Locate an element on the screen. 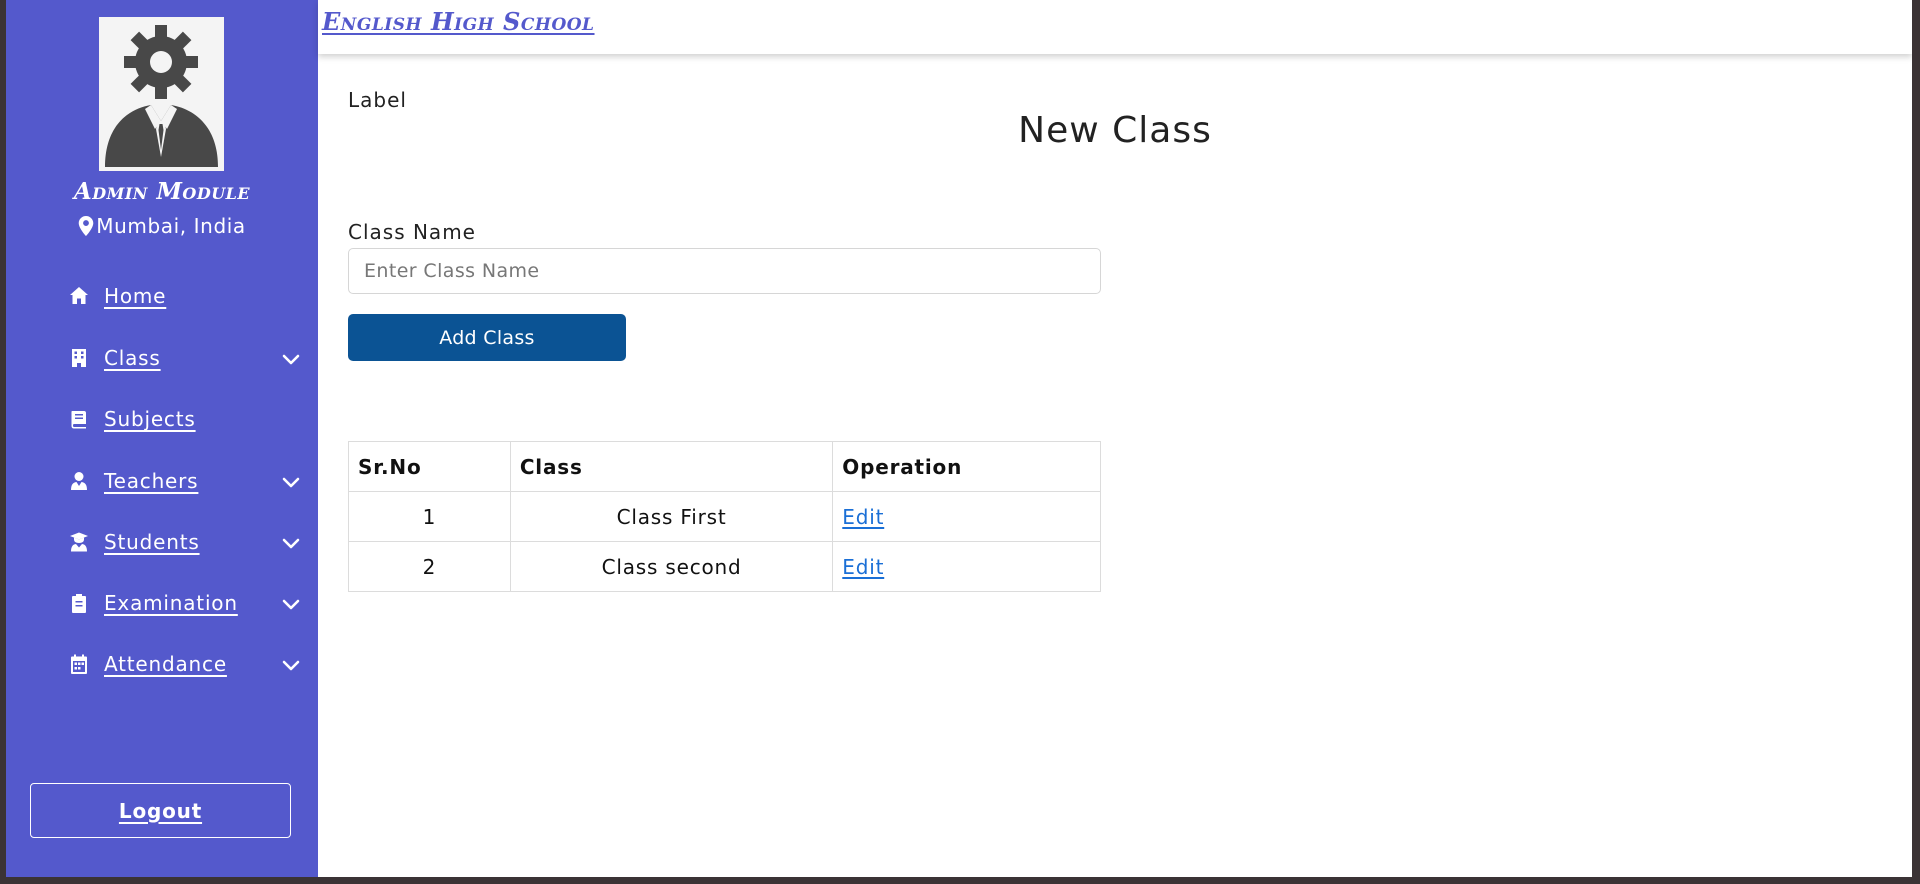  table-row: 2 Class second Edit is located at coordinates (724, 566).